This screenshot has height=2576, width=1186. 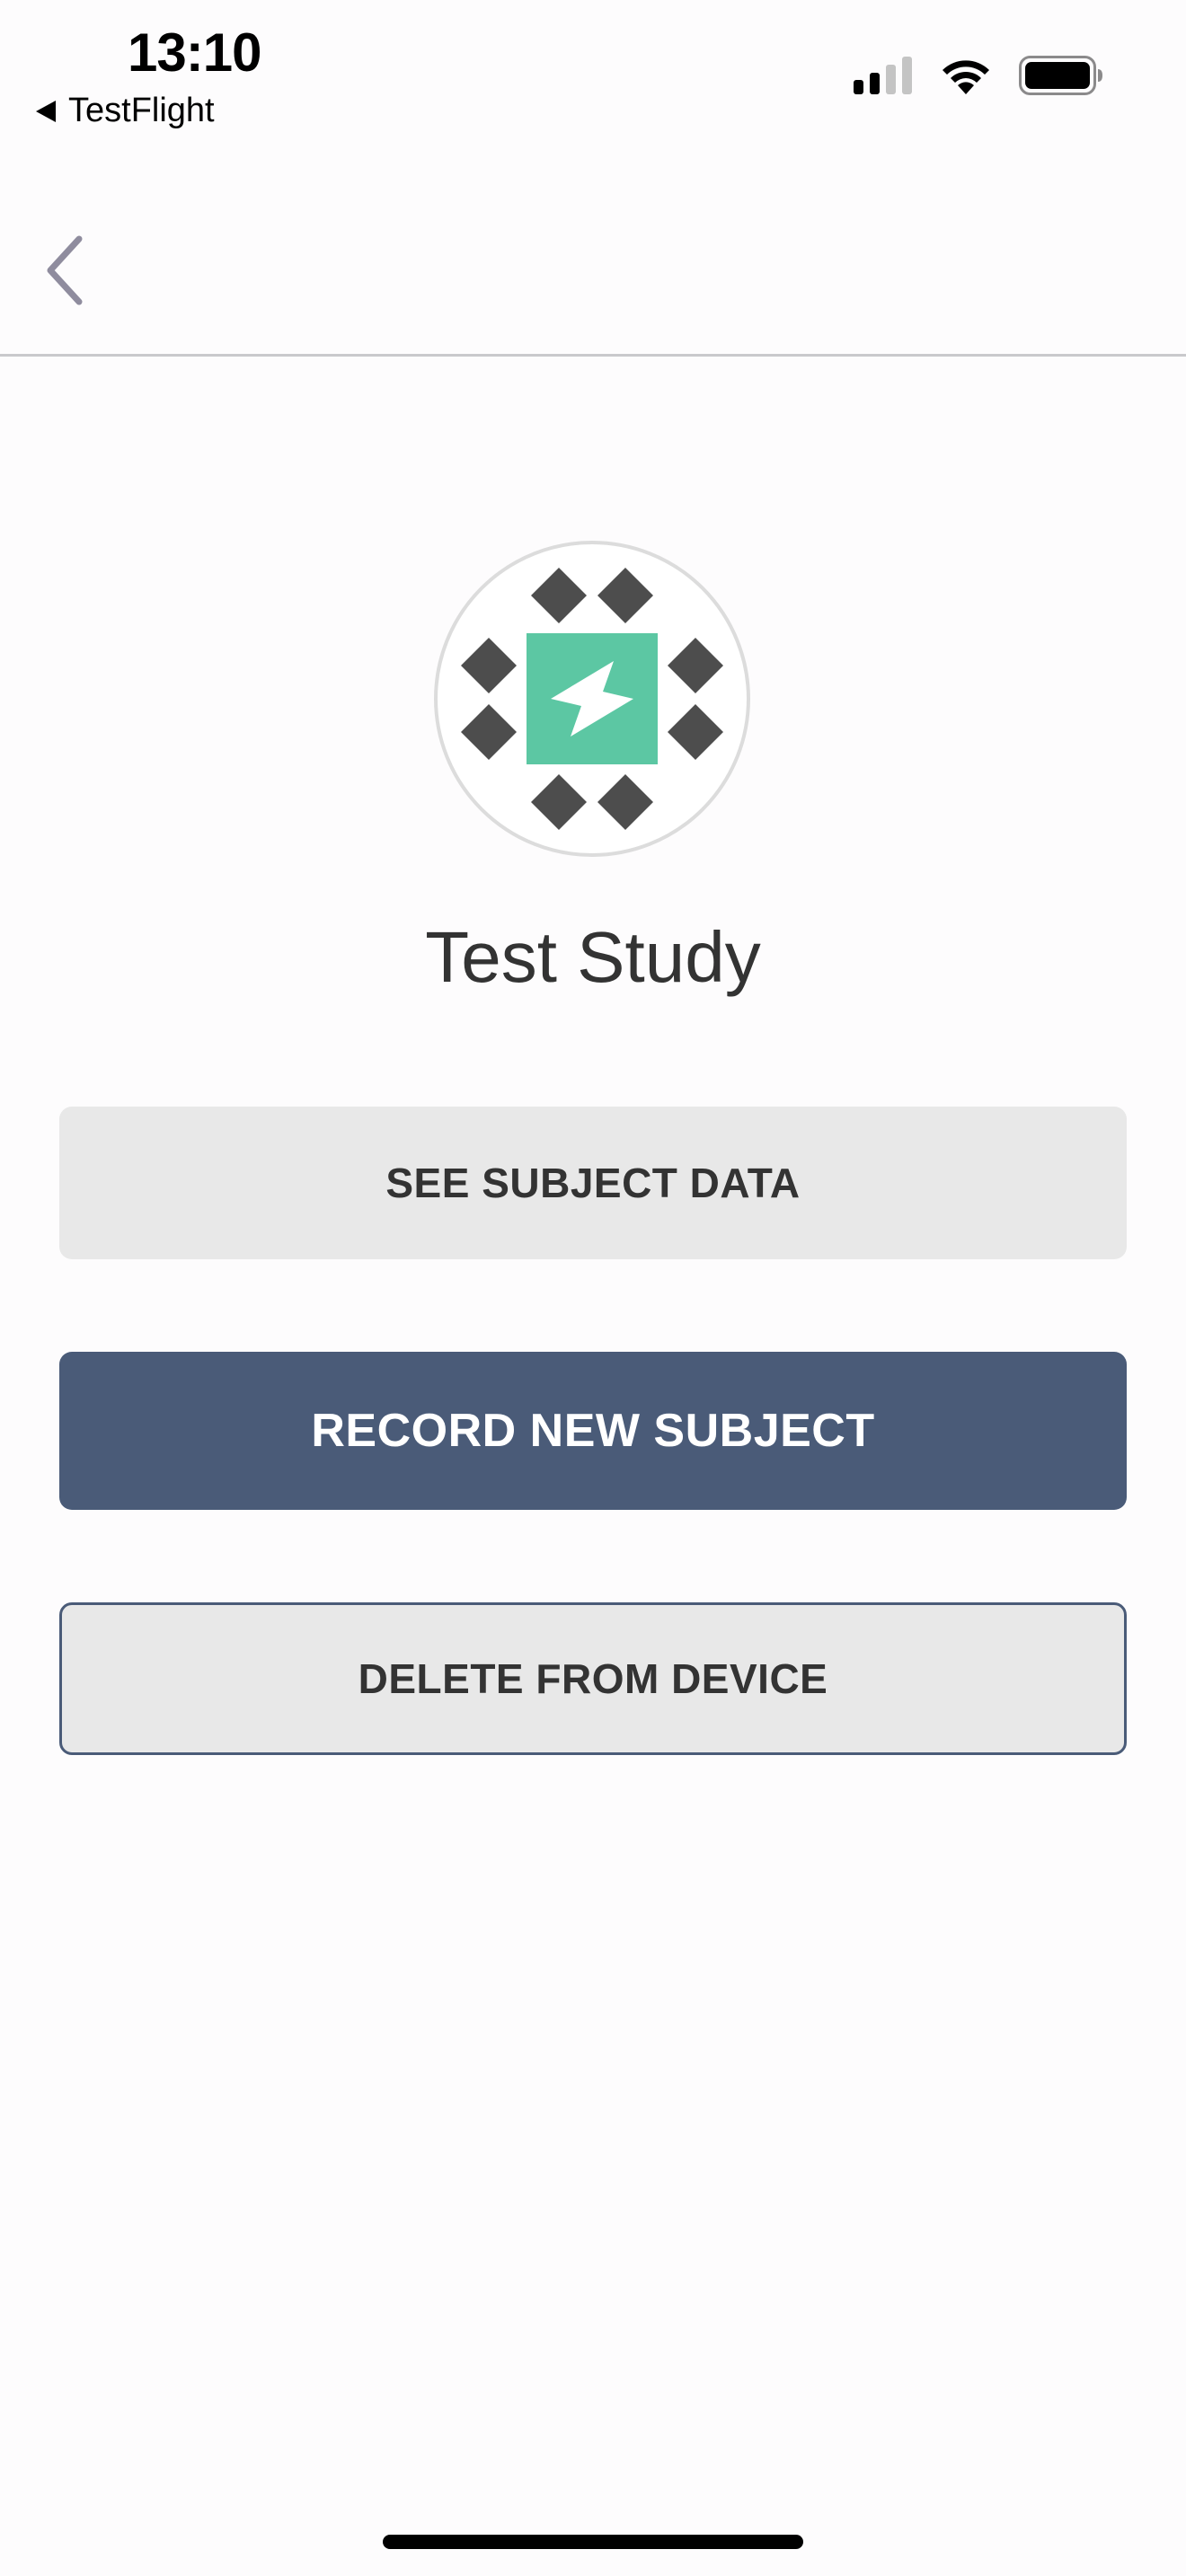 What do you see at coordinates (593, 1431) in the screenshot?
I see `record-new-subject-button: RECORD NEW SUBJECT` at bounding box center [593, 1431].